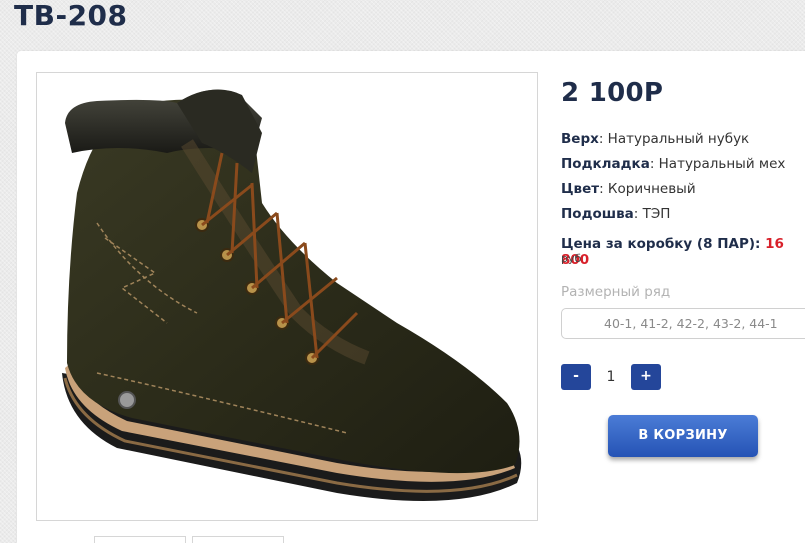 This screenshot has width=805, height=543. I want to click on spec-value: : ТЭП, so click(652, 214).